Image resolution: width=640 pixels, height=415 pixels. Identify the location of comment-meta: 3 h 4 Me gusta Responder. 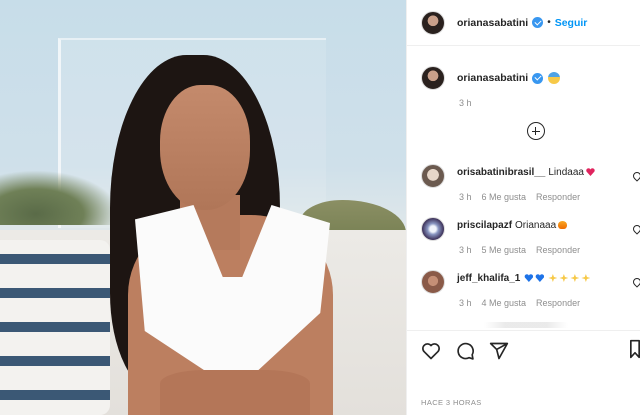
(549, 303).